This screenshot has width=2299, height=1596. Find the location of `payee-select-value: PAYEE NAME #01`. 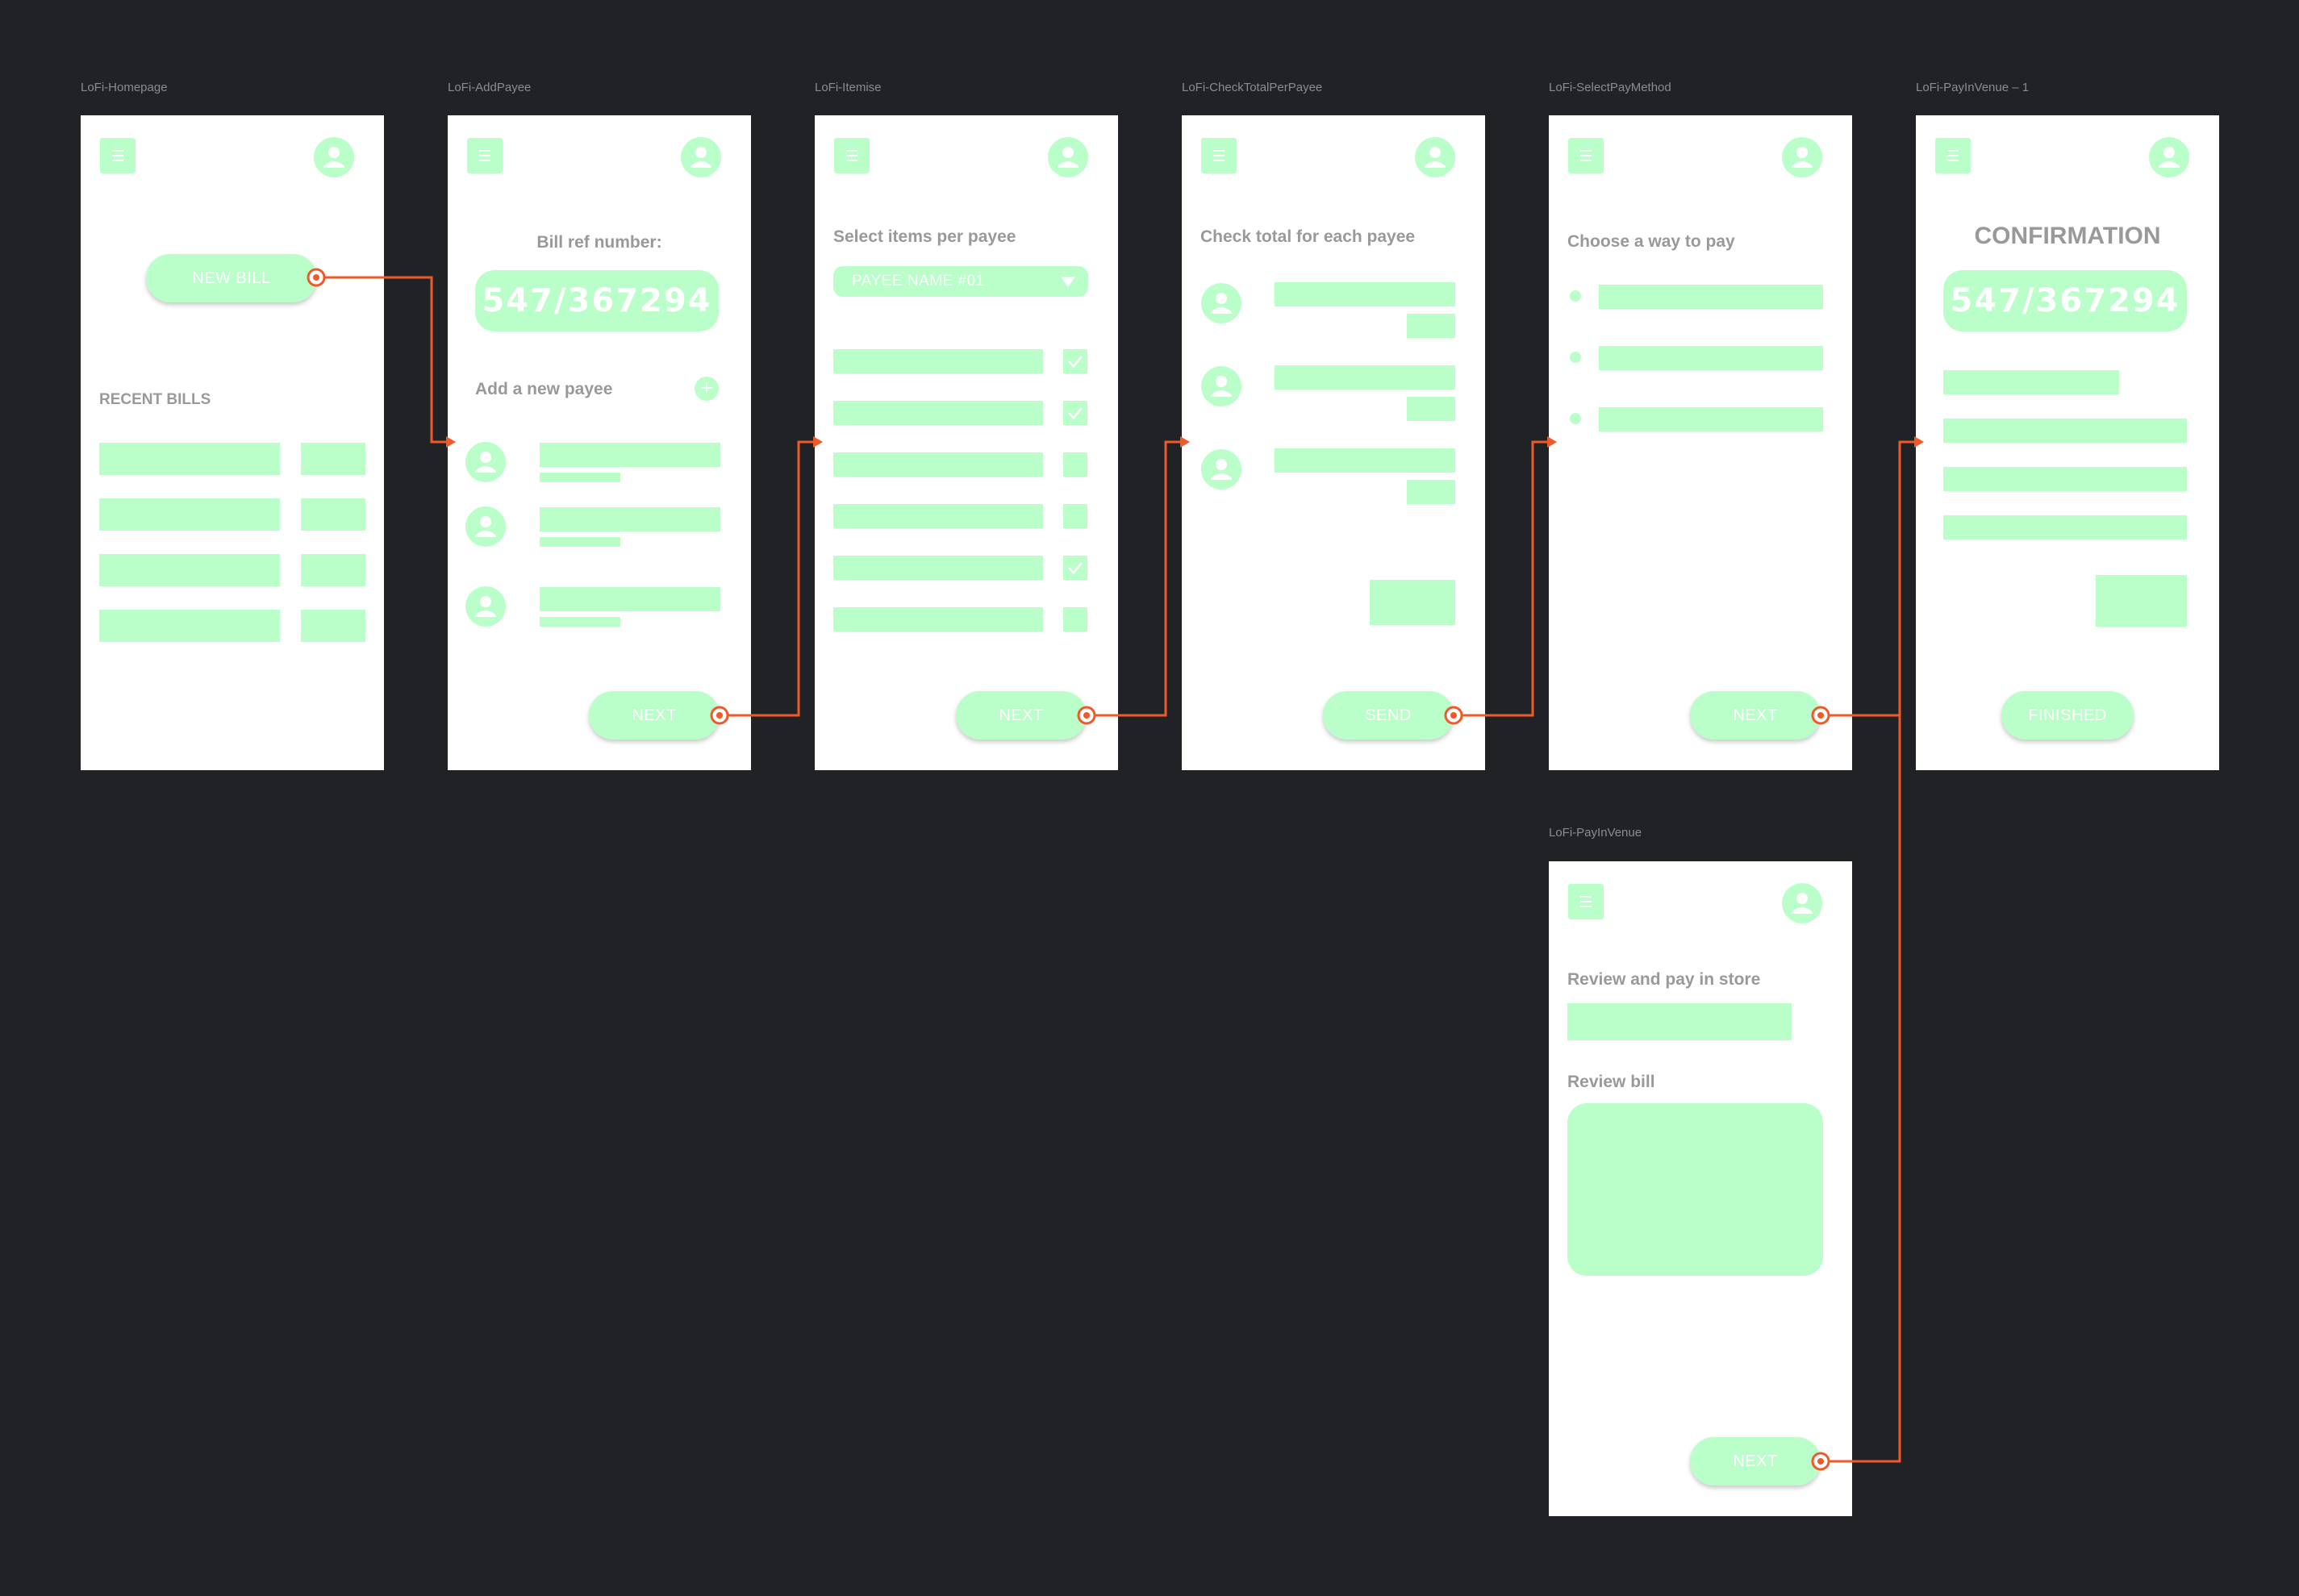

payee-select-value: PAYEE NAME #01 is located at coordinates (918, 282).